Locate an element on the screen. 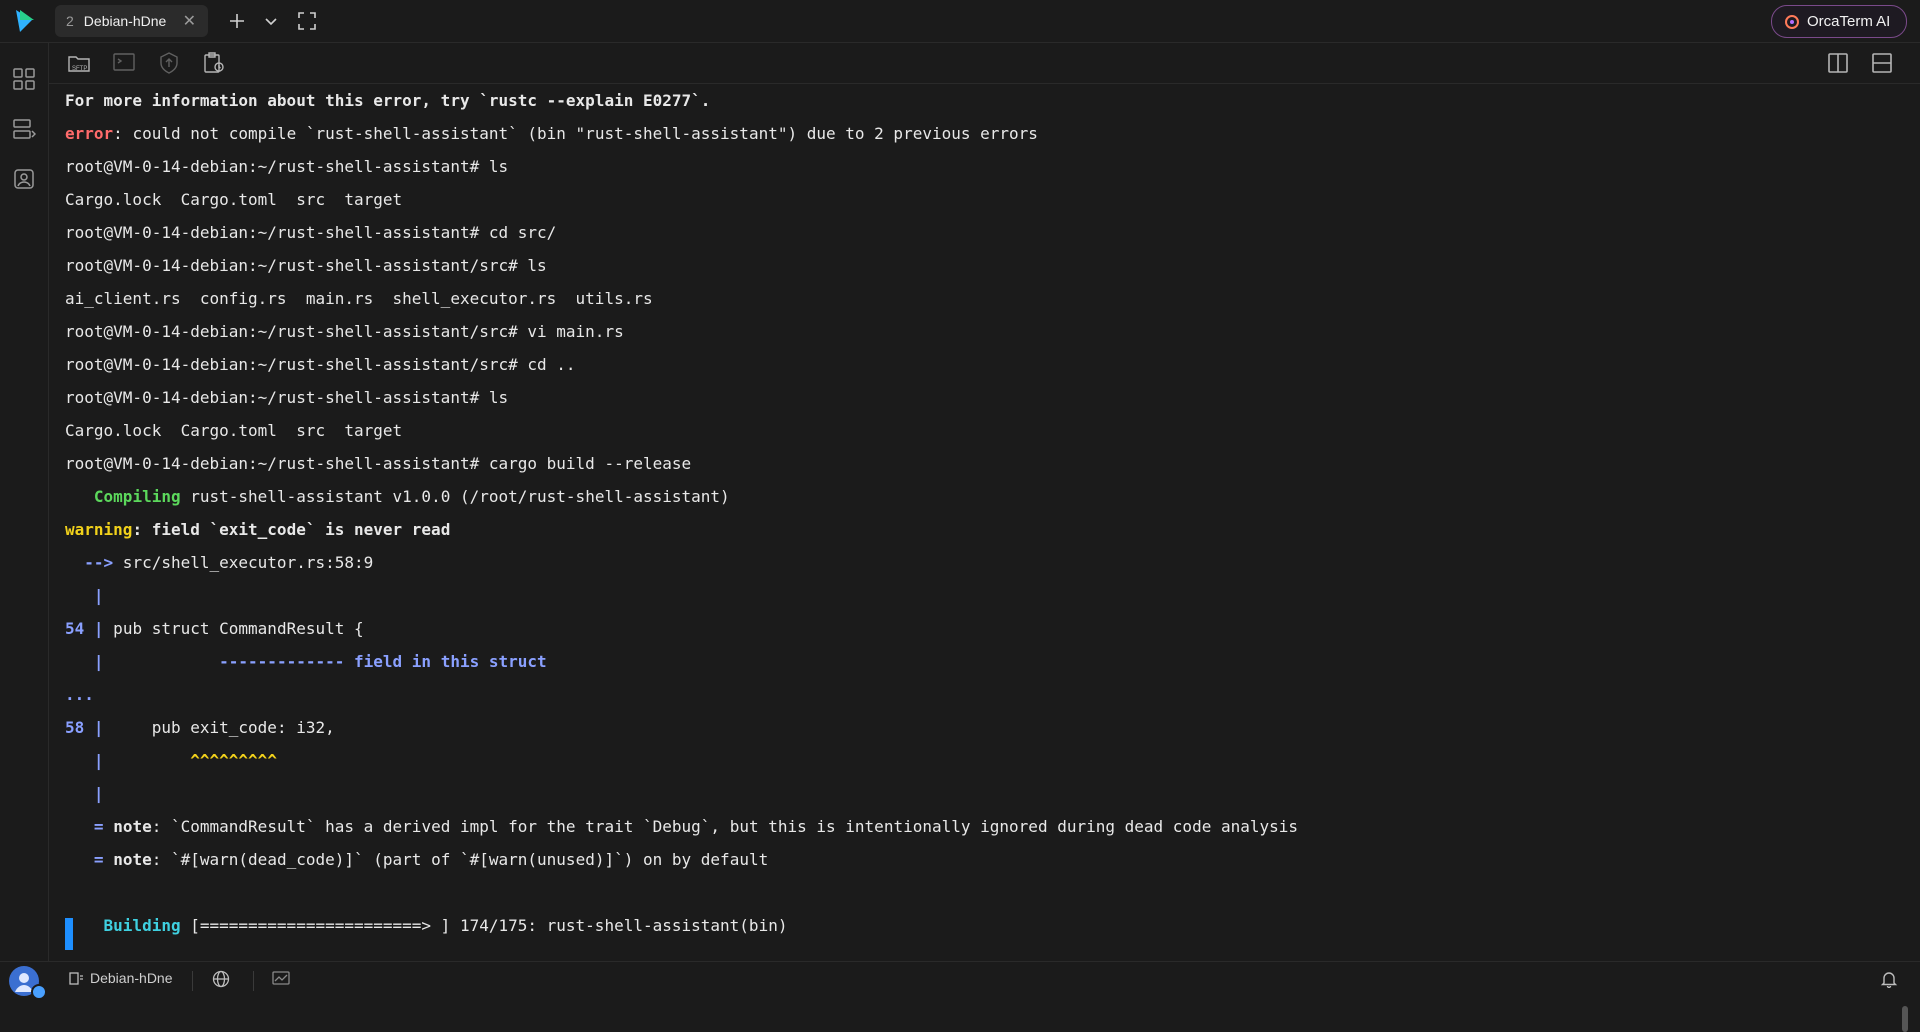 The width and height of the screenshot is (1920, 1032). terminal-text: note is located at coordinates (132, 859).